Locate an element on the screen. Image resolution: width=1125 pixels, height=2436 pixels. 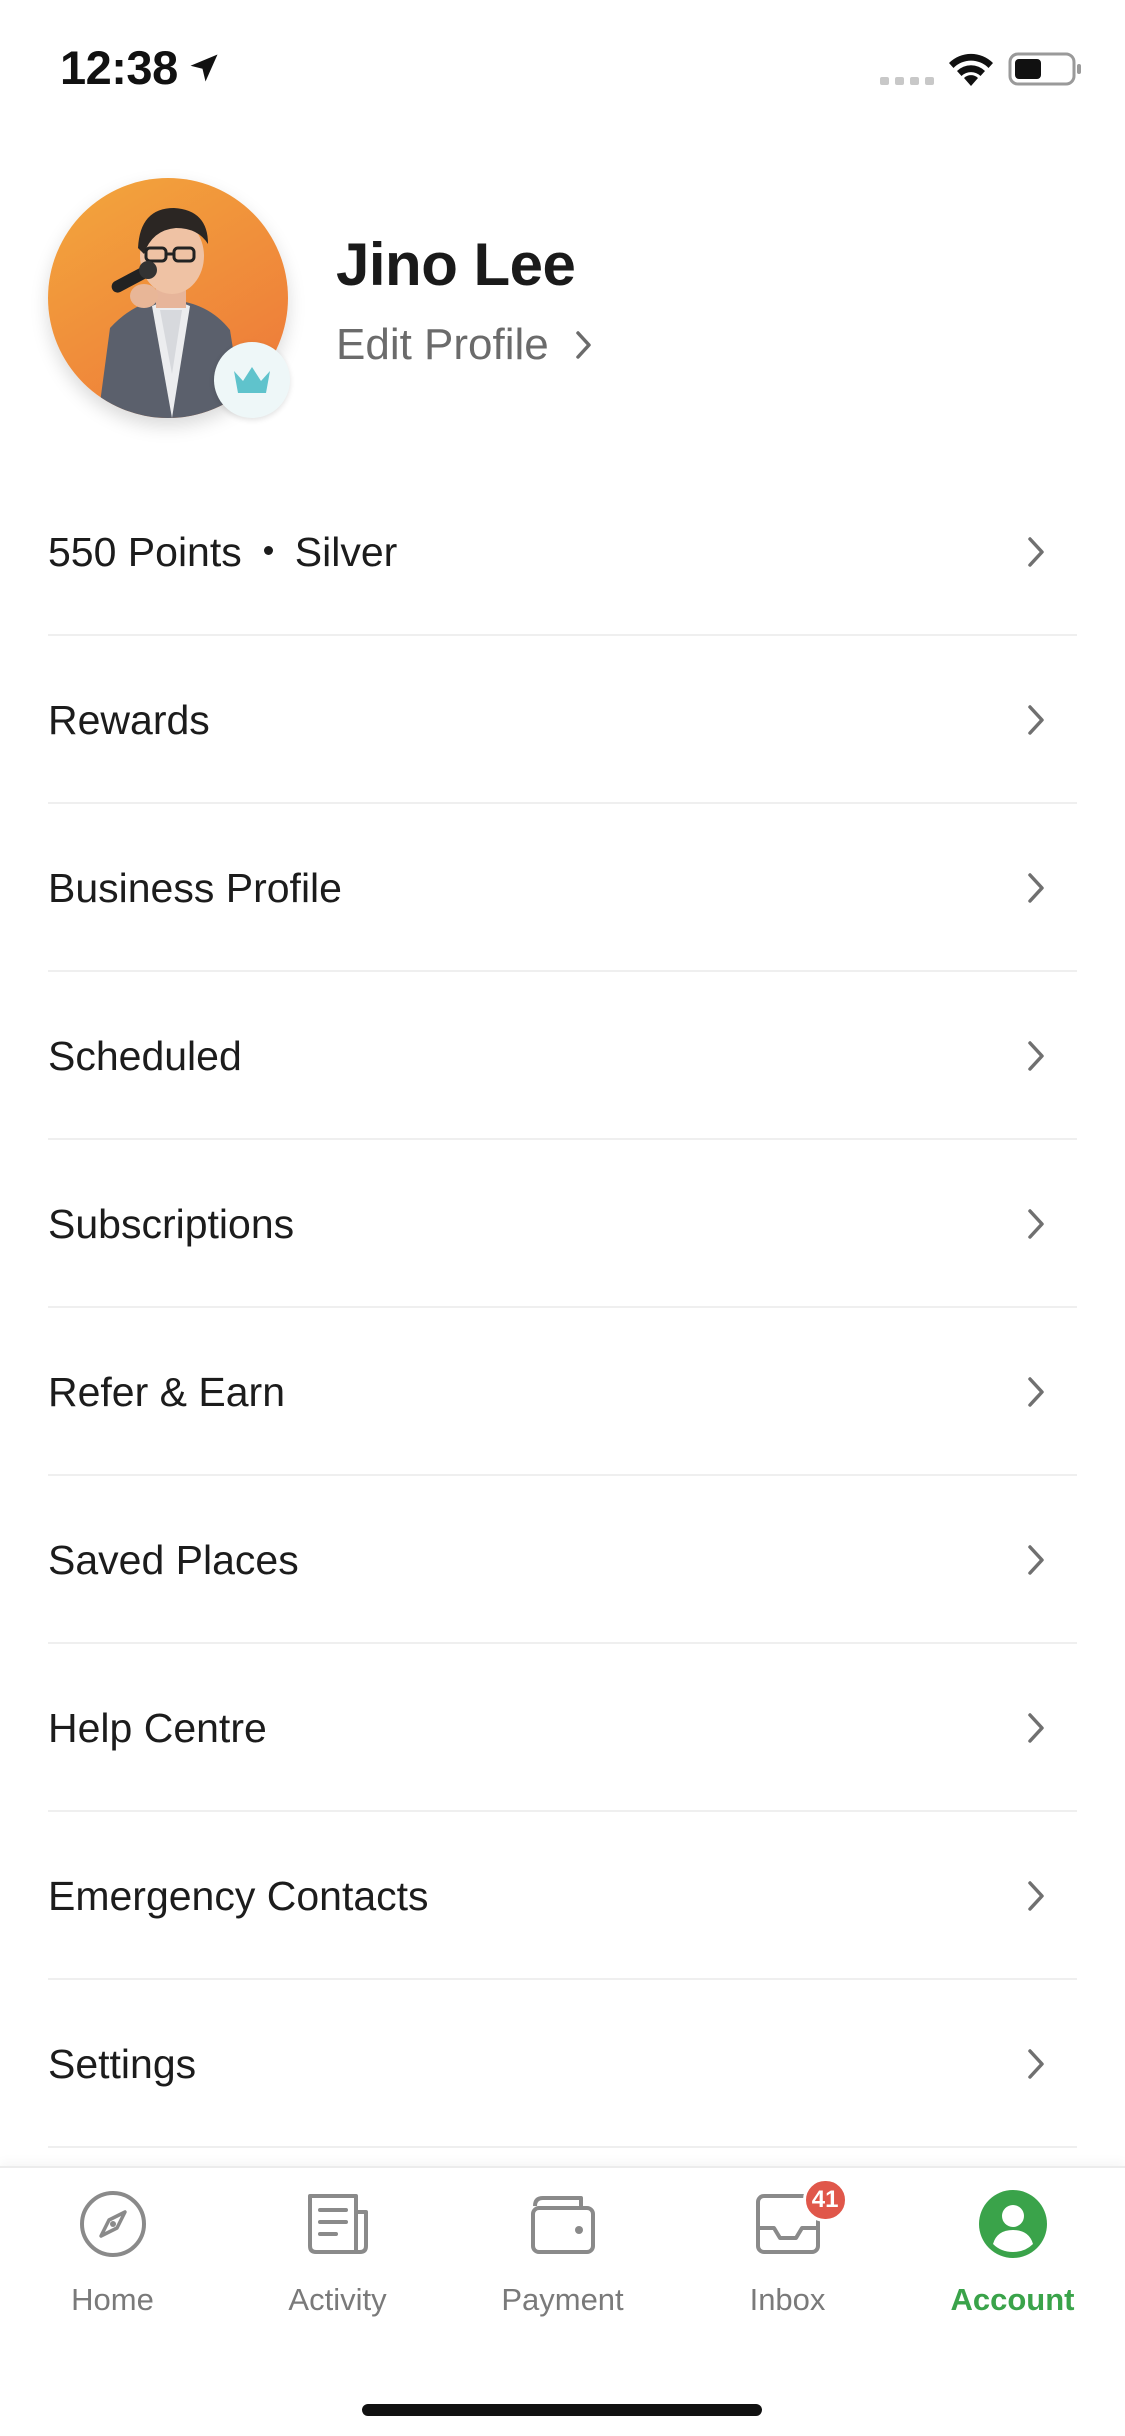
bottom-tab-bar: Home Activity Payment 41 Inbox Account is located at coordinates (562, 2301).